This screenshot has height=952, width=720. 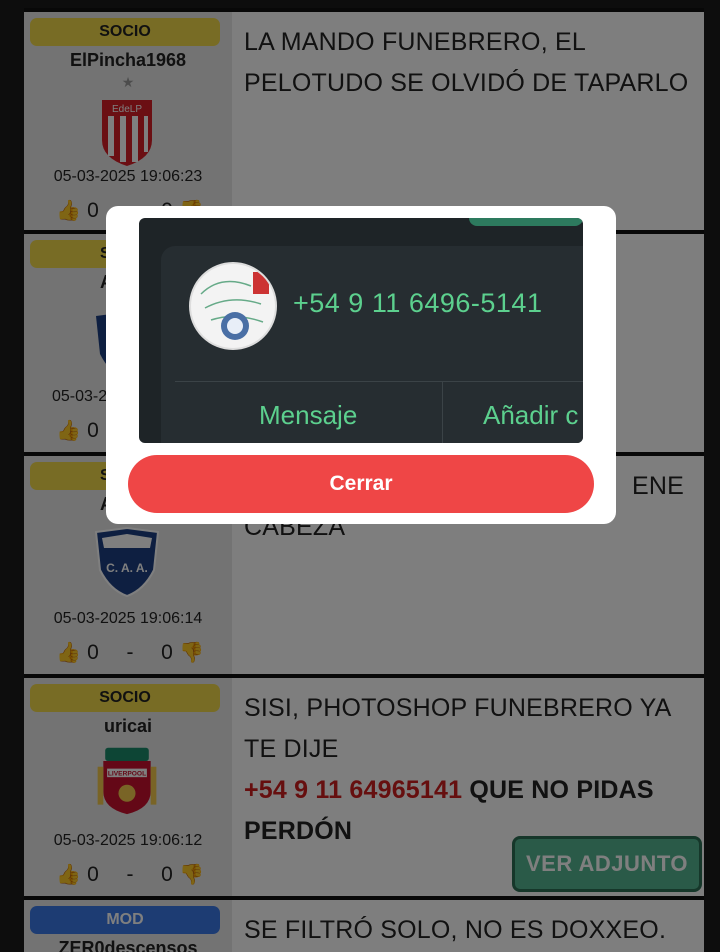 I want to click on card-divider, so click(x=379, y=381).